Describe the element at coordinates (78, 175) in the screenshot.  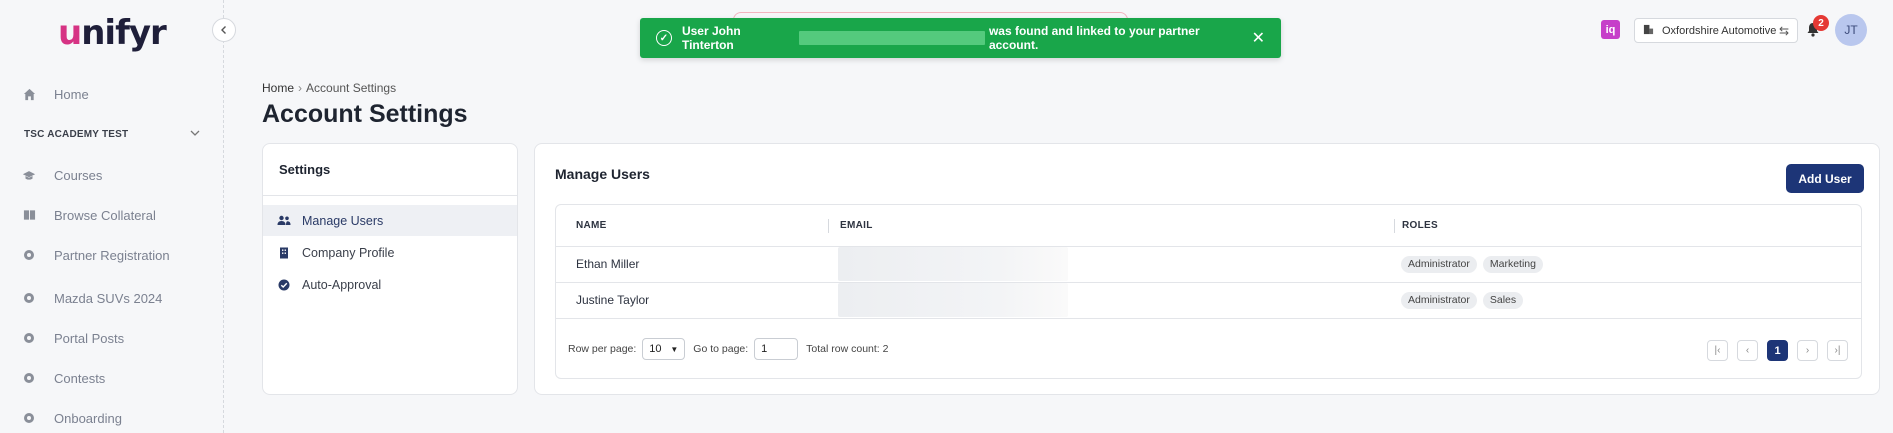
I see `sidebar-item-label: Courses` at that location.